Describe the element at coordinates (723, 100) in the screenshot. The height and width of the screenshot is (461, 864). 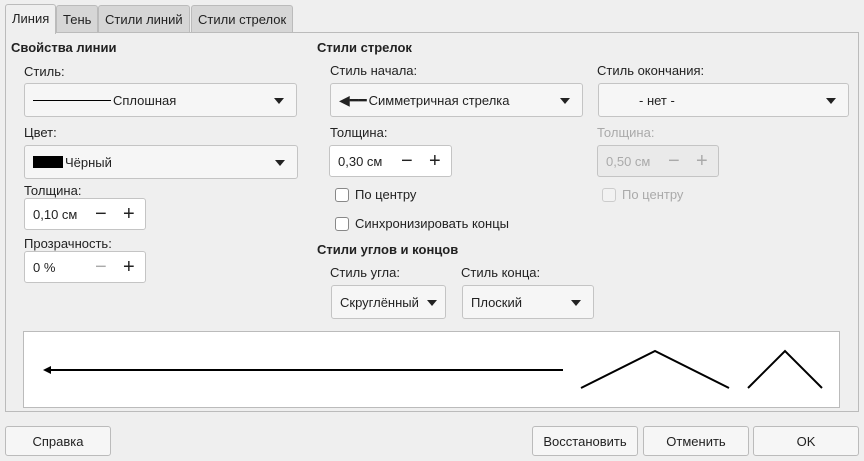
I see `end-style-dropdown: - нет -` at that location.